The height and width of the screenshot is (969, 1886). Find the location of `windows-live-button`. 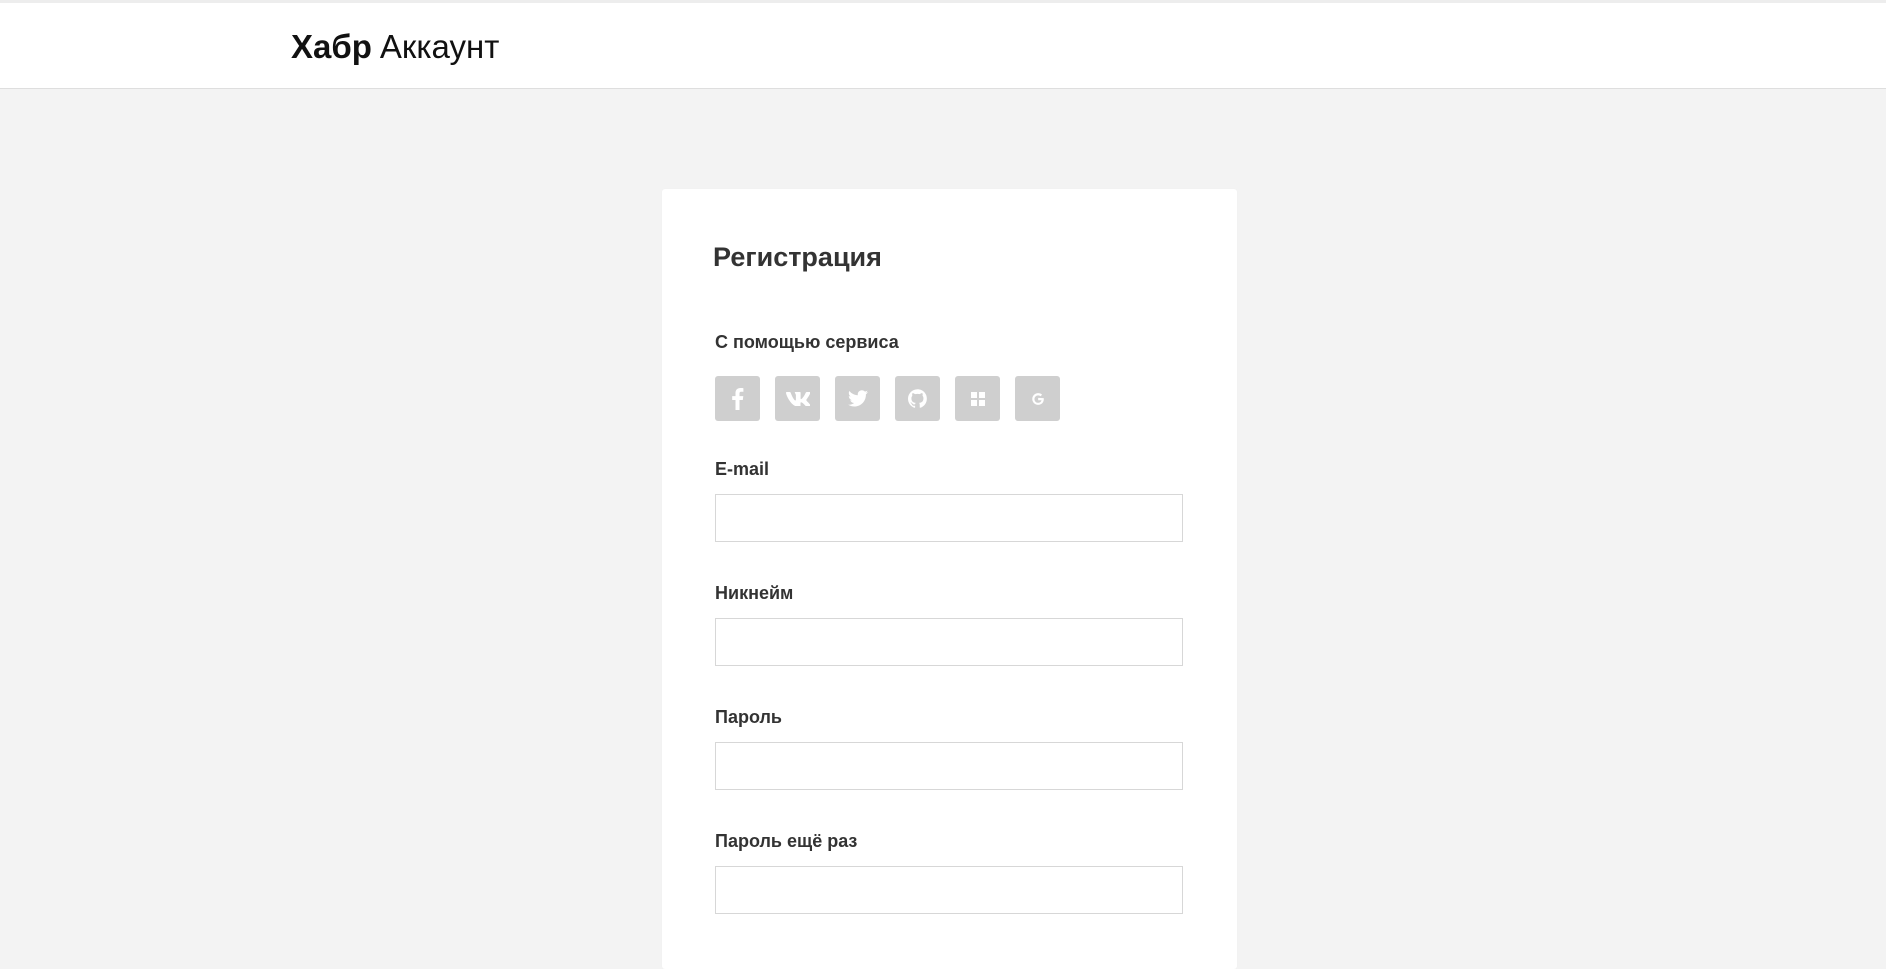

windows-live-button is located at coordinates (977, 398).